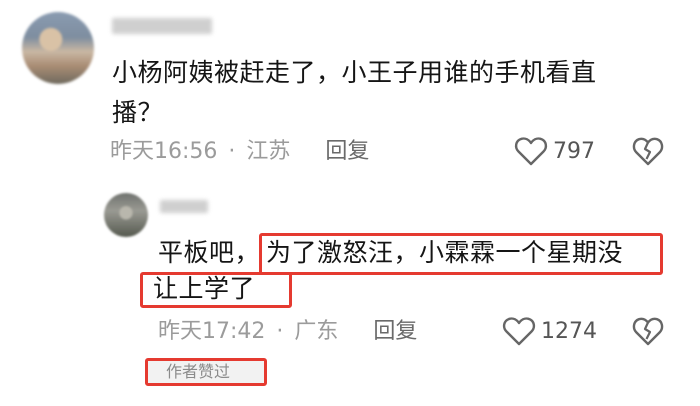  Describe the element at coordinates (445, 252) in the screenshot. I see `reply-text-highlighted-line1: 为了激怒汪，小霖霖一个星期没` at that location.